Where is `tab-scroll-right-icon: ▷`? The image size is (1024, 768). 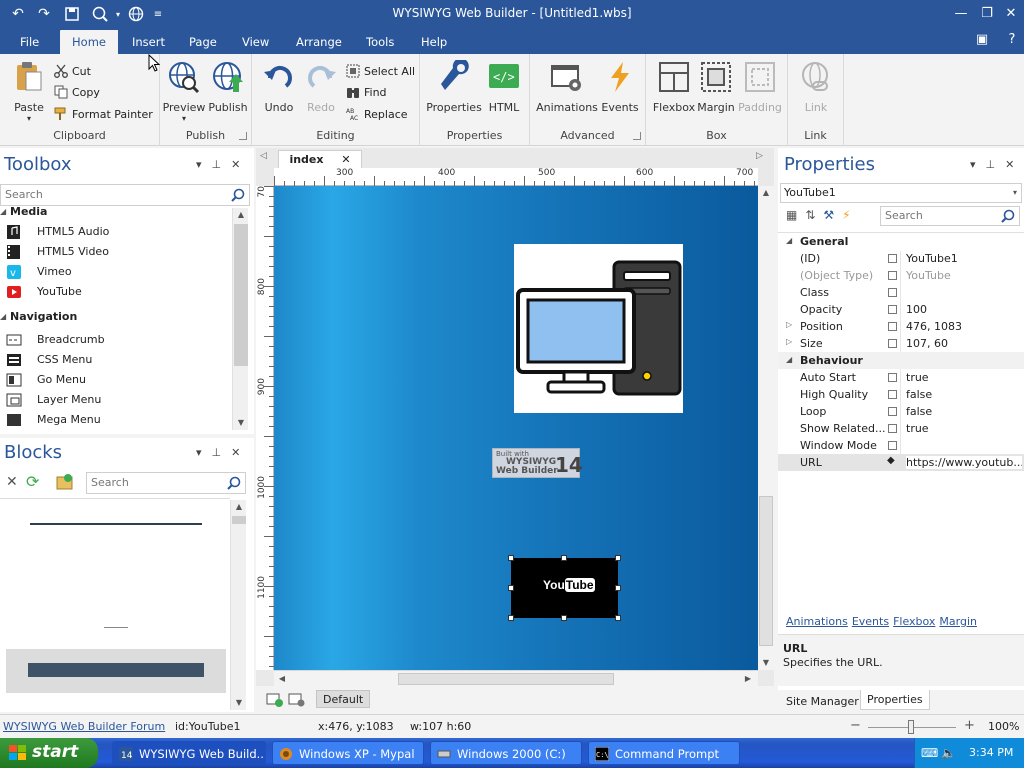 tab-scroll-right-icon: ▷ is located at coordinates (759, 156).